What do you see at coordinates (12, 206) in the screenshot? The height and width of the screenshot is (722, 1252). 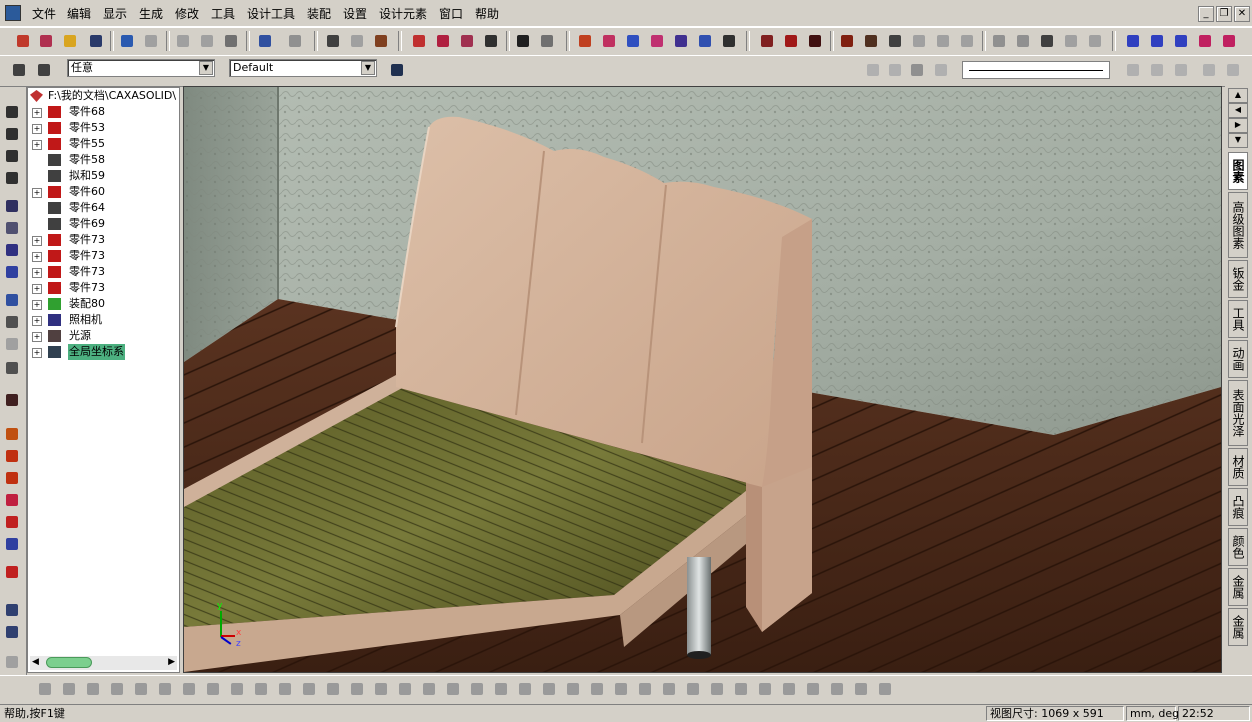 I see `zoom-icon` at bounding box center [12, 206].